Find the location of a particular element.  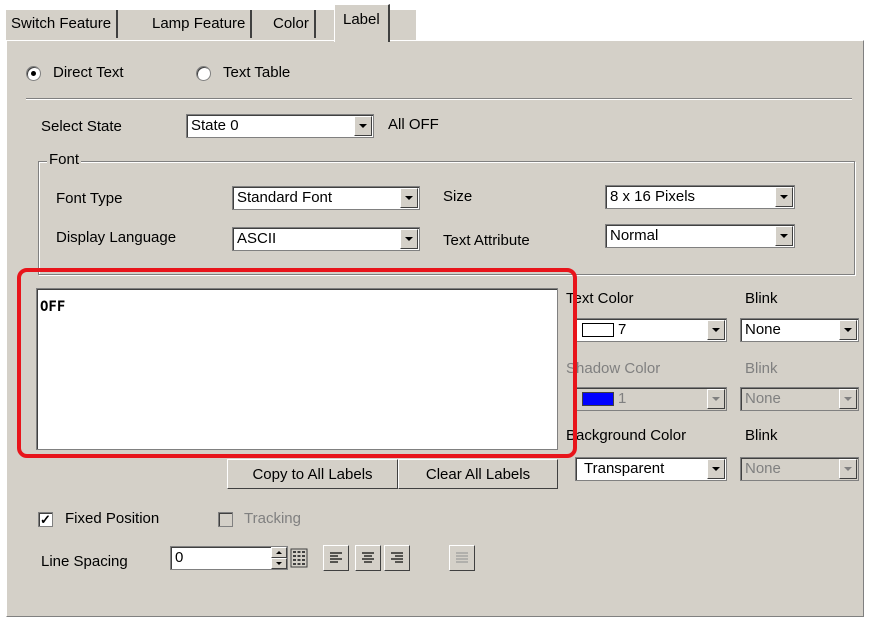

justify-icon is located at coordinates (462, 557).